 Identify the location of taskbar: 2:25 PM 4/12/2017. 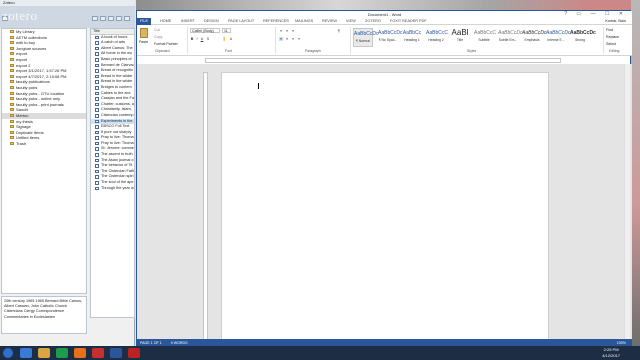
(320, 353).